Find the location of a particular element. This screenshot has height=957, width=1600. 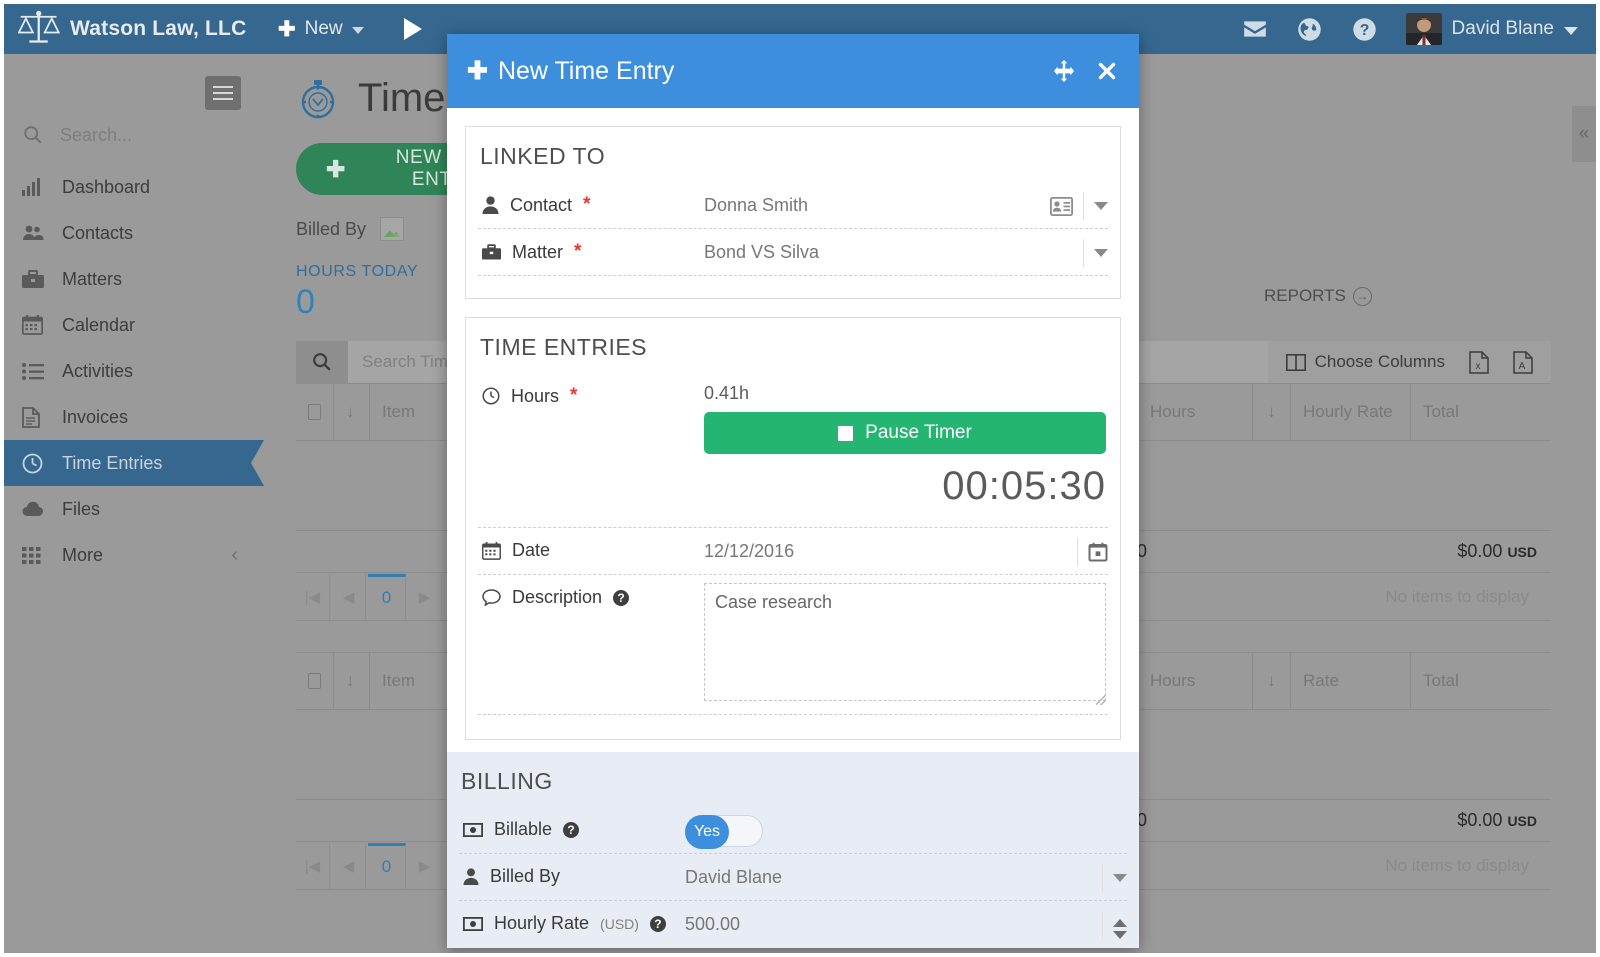

resize-grip is located at coordinates (1101, 700).